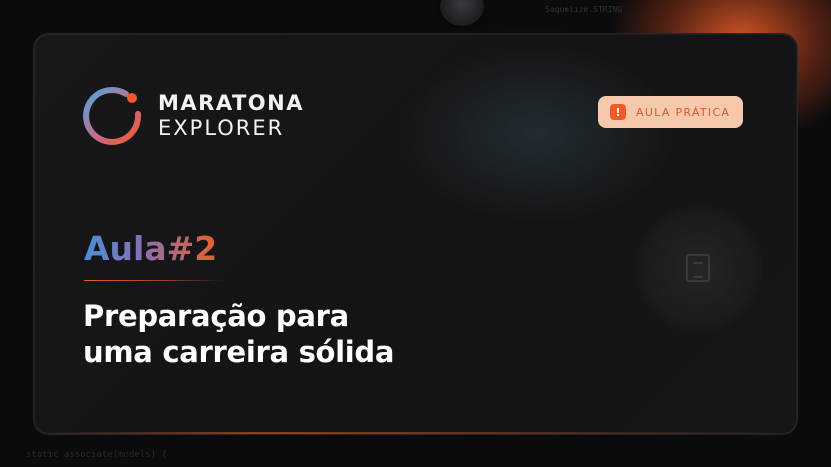 The height and width of the screenshot is (467, 831). What do you see at coordinates (216, 316) in the screenshot?
I see `lesson-title-line-1: Preparação para` at bounding box center [216, 316].